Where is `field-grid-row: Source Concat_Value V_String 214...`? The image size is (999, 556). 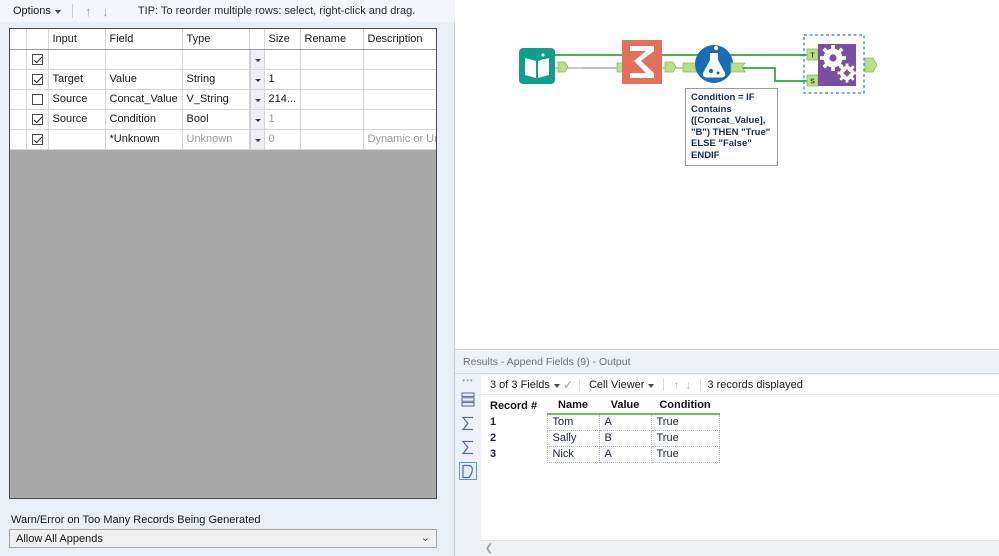
field-grid-row: Source Concat_Value V_String 214... is located at coordinates (223, 99).